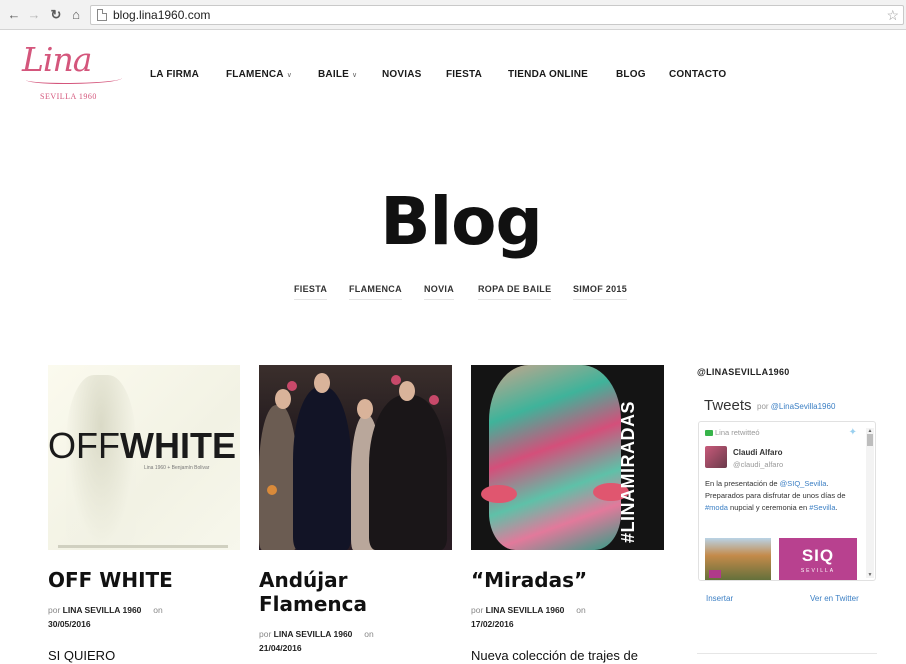 Image resolution: width=906 pixels, height=664 pixels. Describe the element at coordinates (14, 15) in the screenshot. I see `back-icon: ←` at that location.